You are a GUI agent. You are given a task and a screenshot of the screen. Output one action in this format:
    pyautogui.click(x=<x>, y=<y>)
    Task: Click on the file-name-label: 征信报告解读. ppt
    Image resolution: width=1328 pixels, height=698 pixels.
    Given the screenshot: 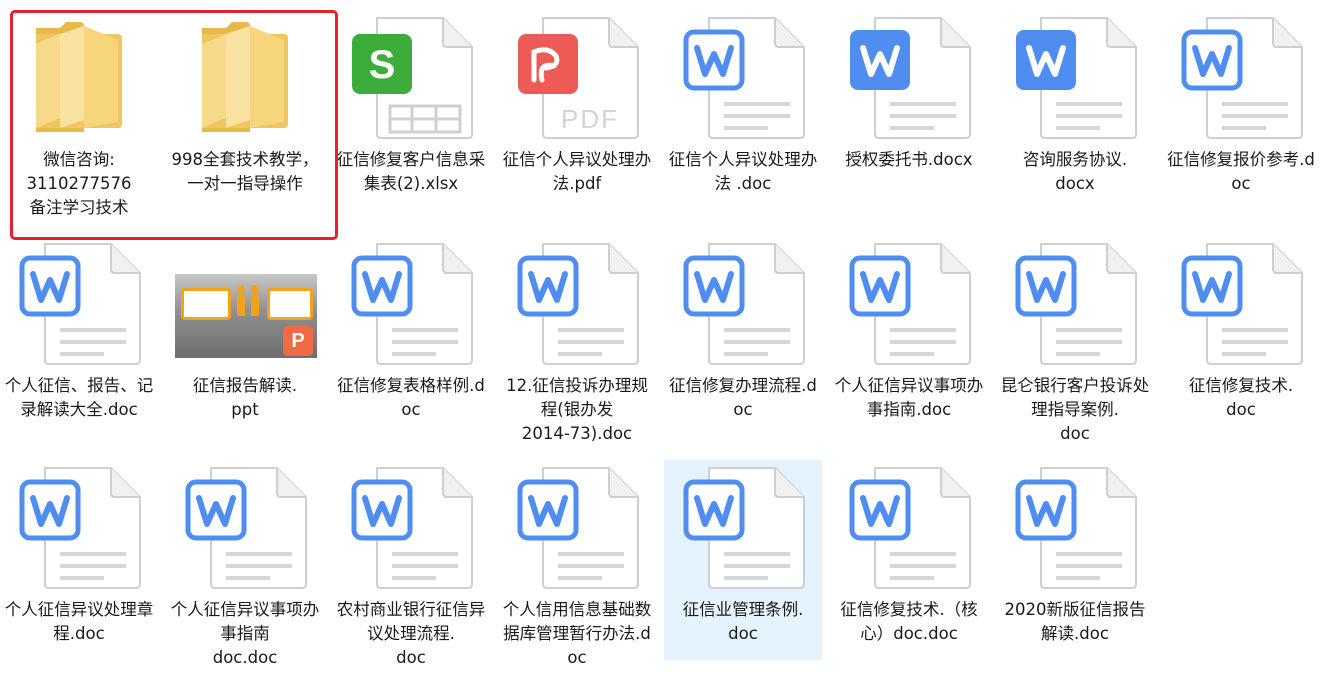 What is the action you would take?
    pyautogui.click(x=245, y=397)
    